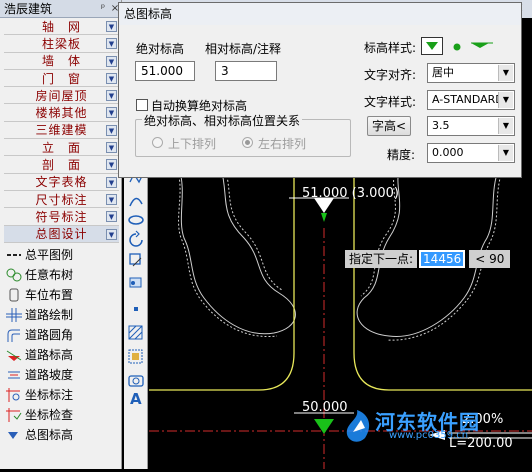  Describe the element at coordinates (243, 134) in the screenshot. I see `position-group: 绝对标高、相对标高位置关系 上下排列 左右排列` at that location.